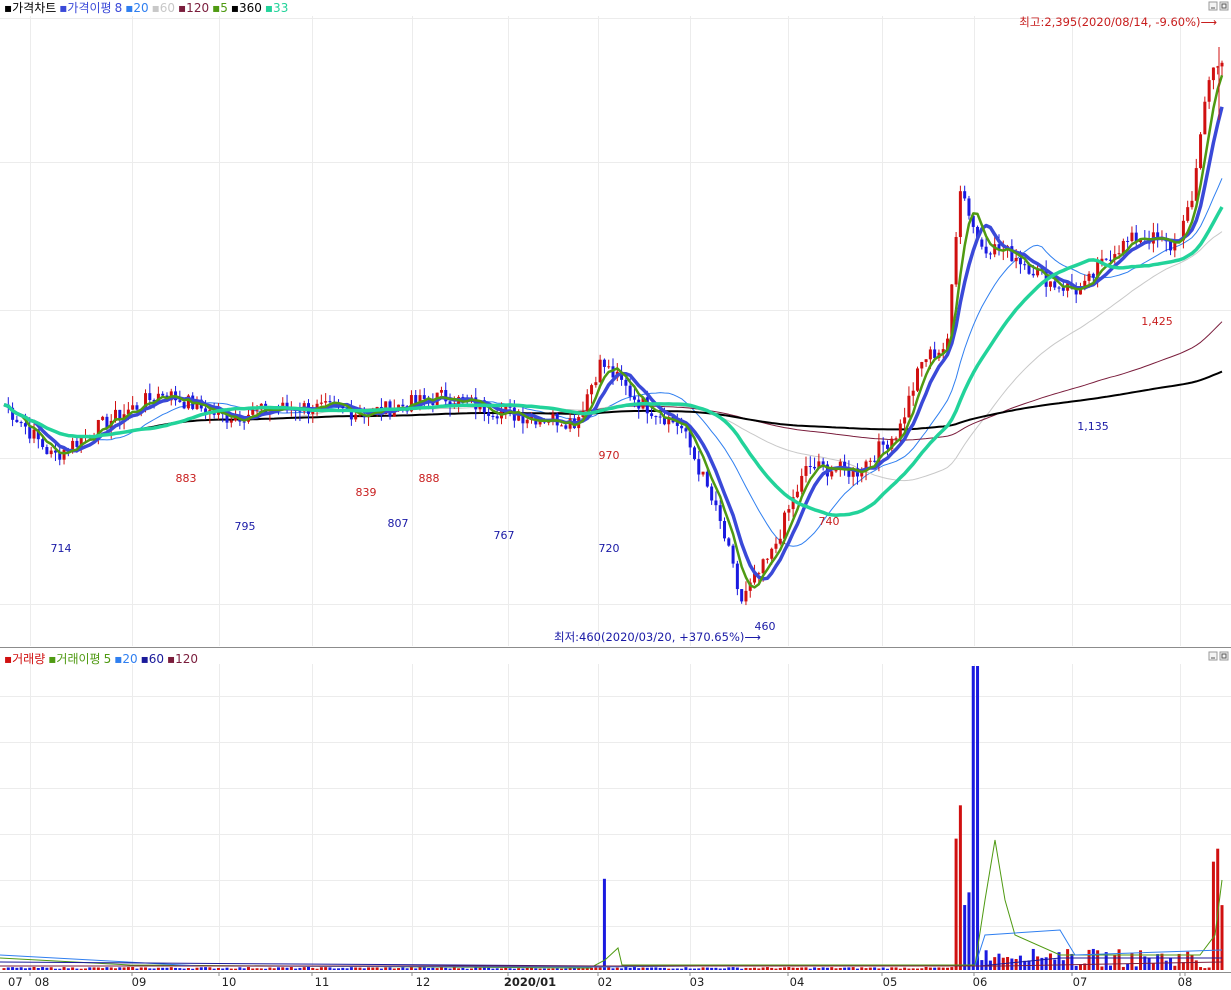 This screenshot has width=1231, height=990. Describe the element at coordinates (1213, 6) in the screenshot. I see `price-panel-minimize-button` at that location.